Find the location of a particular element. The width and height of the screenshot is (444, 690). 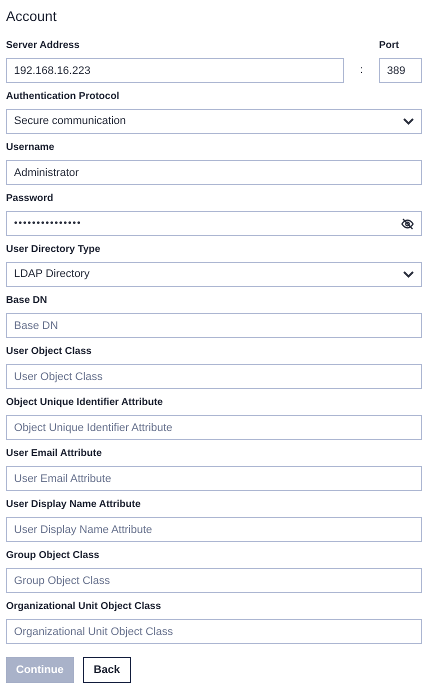

field-label: User Email Attribute is located at coordinates (54, 454).